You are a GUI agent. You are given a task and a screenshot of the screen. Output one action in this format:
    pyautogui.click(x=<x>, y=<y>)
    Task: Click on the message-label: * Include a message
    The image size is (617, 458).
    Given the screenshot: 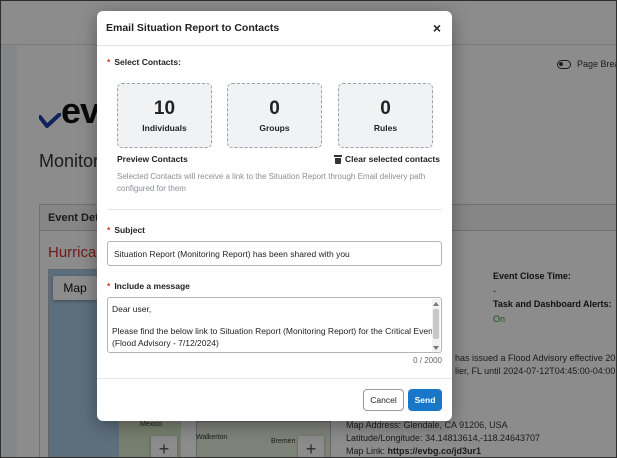 What is the action you would take?
    pyautogui.click(x=148, y=286)
    